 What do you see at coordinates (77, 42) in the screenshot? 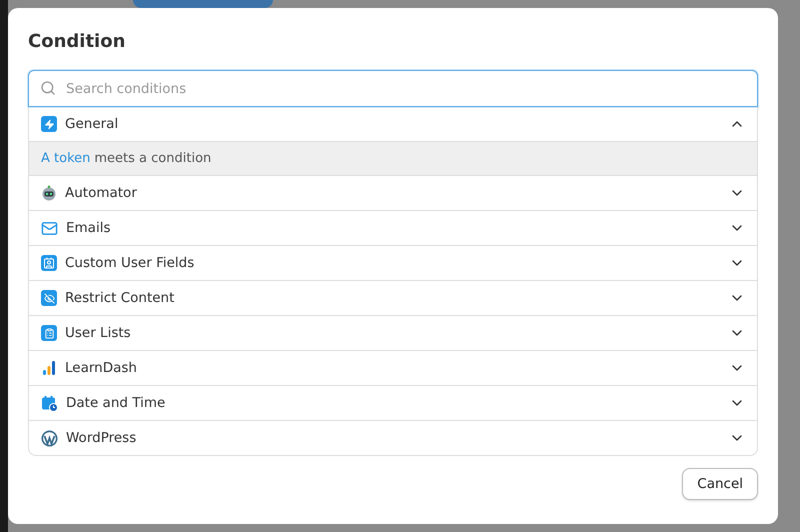
I see `dialog-title: Condition` at bounding box center [77, 42].